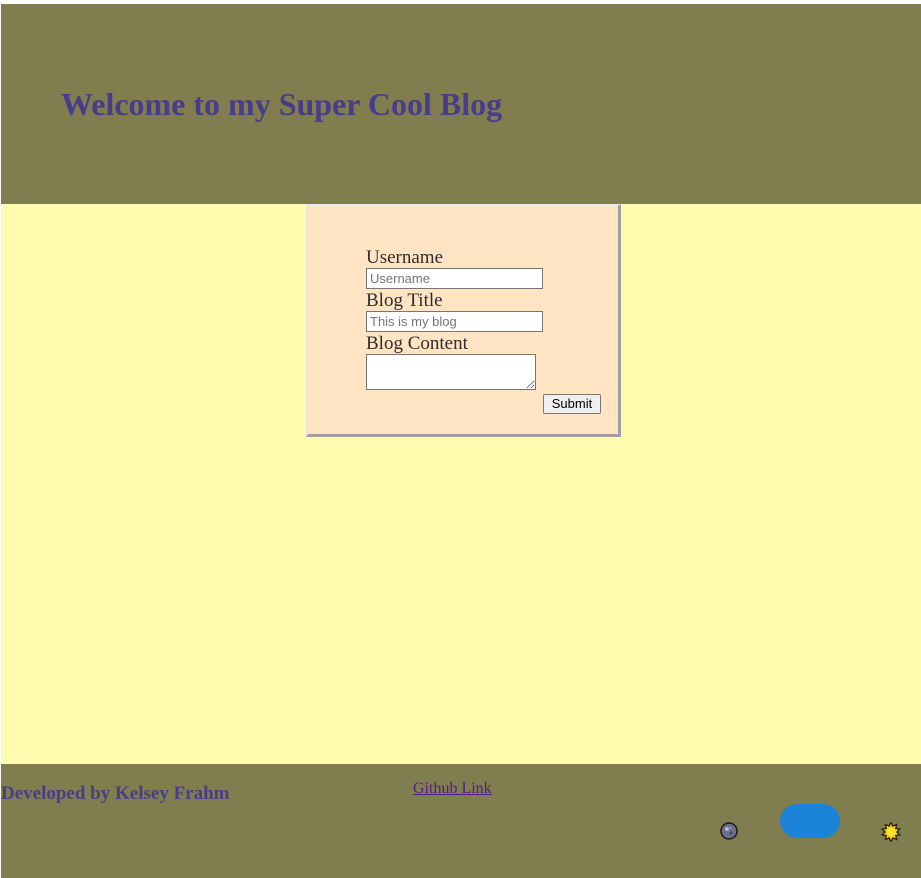  Describe the element at coordinates (810, 821) in the screenshot. I see `theme-toggle` at that location.